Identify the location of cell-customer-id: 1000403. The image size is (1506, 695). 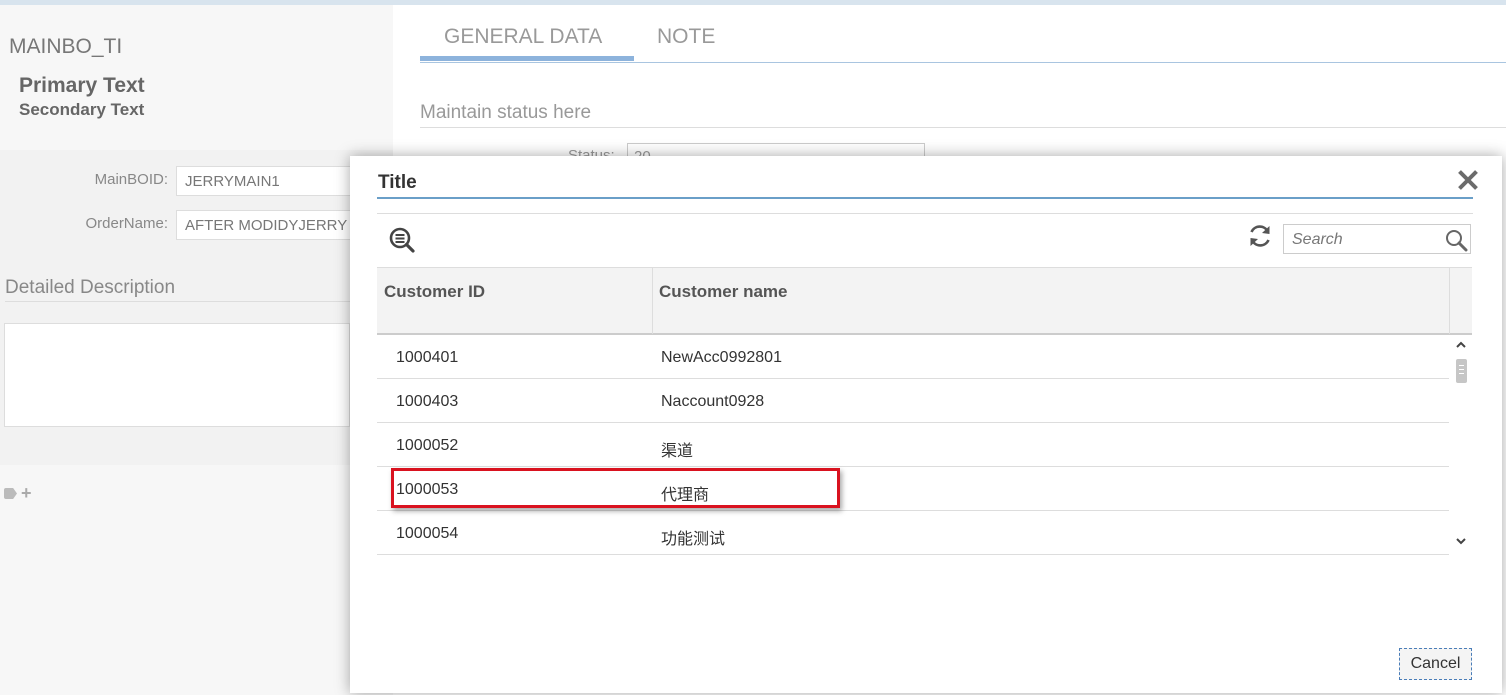
(427, 401).